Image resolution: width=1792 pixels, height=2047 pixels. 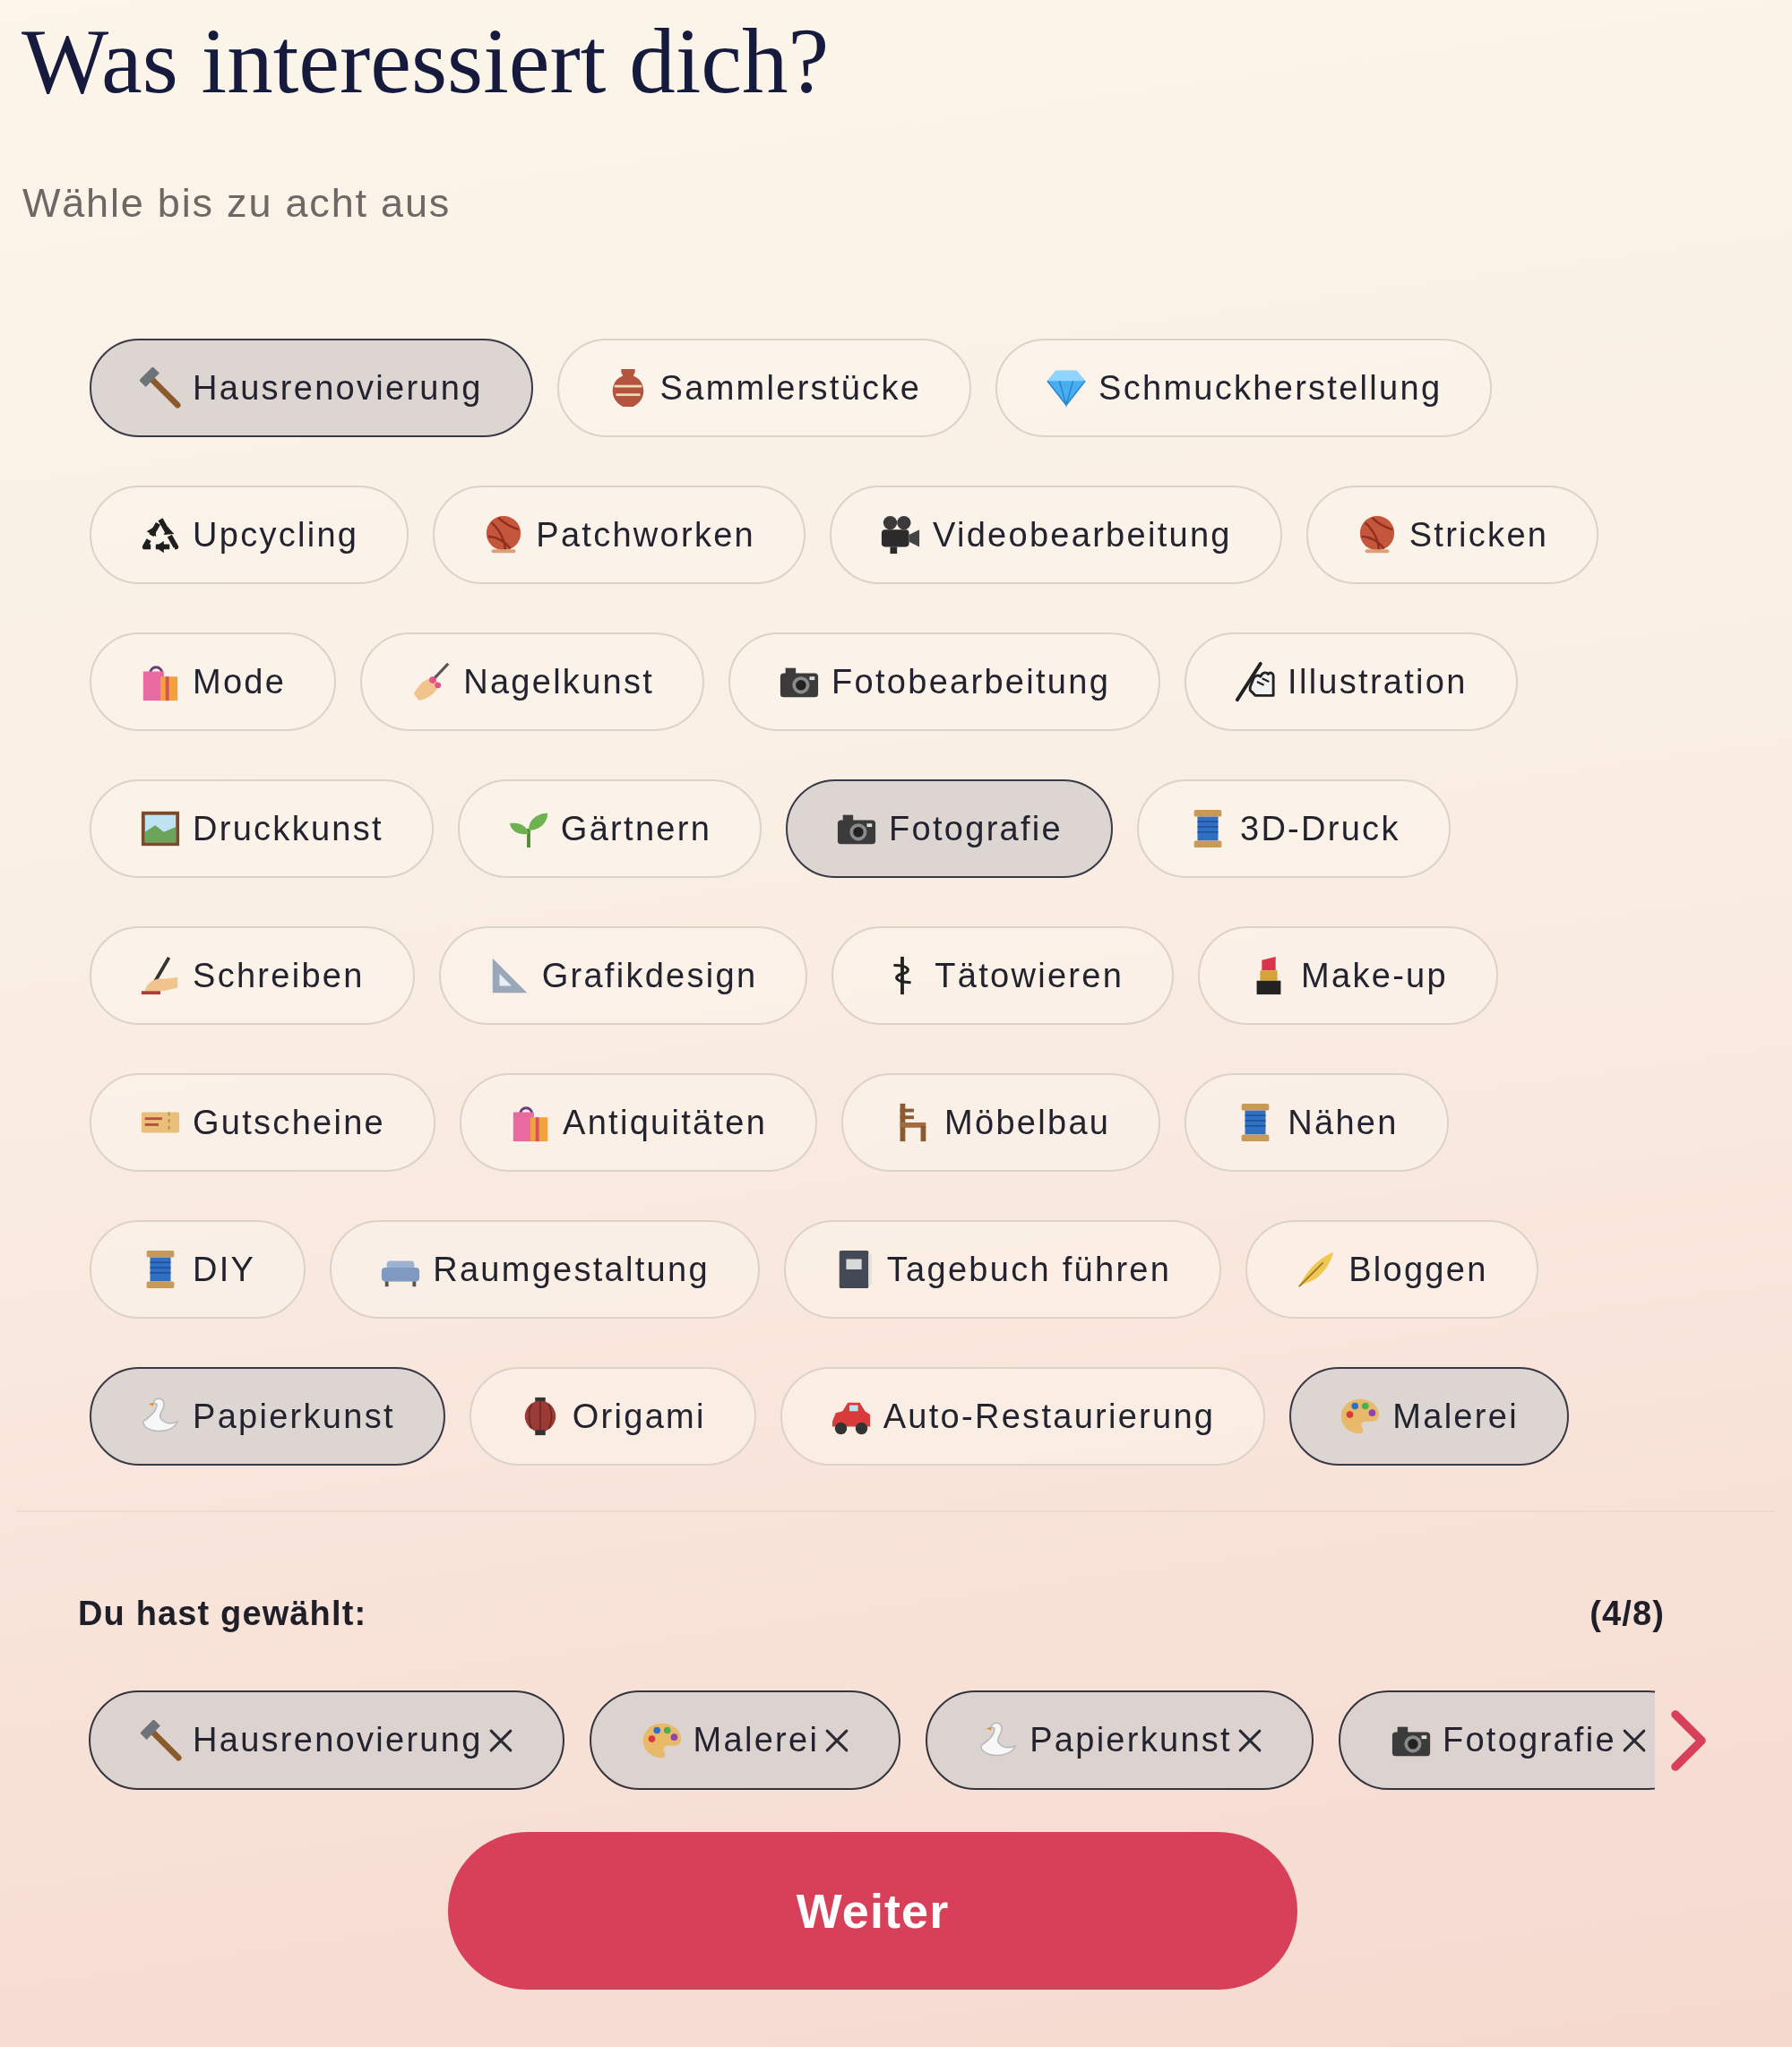 I want to click on interest-chip: 3D-Druck, so click(x=1293, y=828).